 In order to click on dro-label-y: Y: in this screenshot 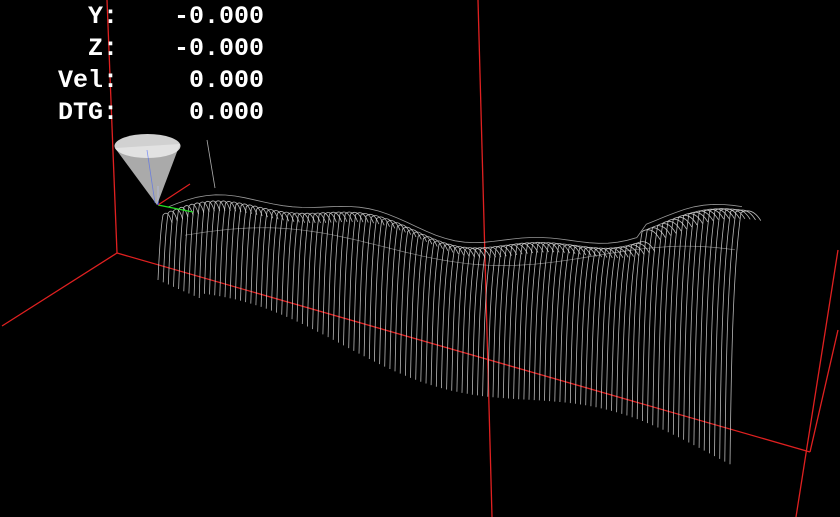, I will do `click(102, 16)`.